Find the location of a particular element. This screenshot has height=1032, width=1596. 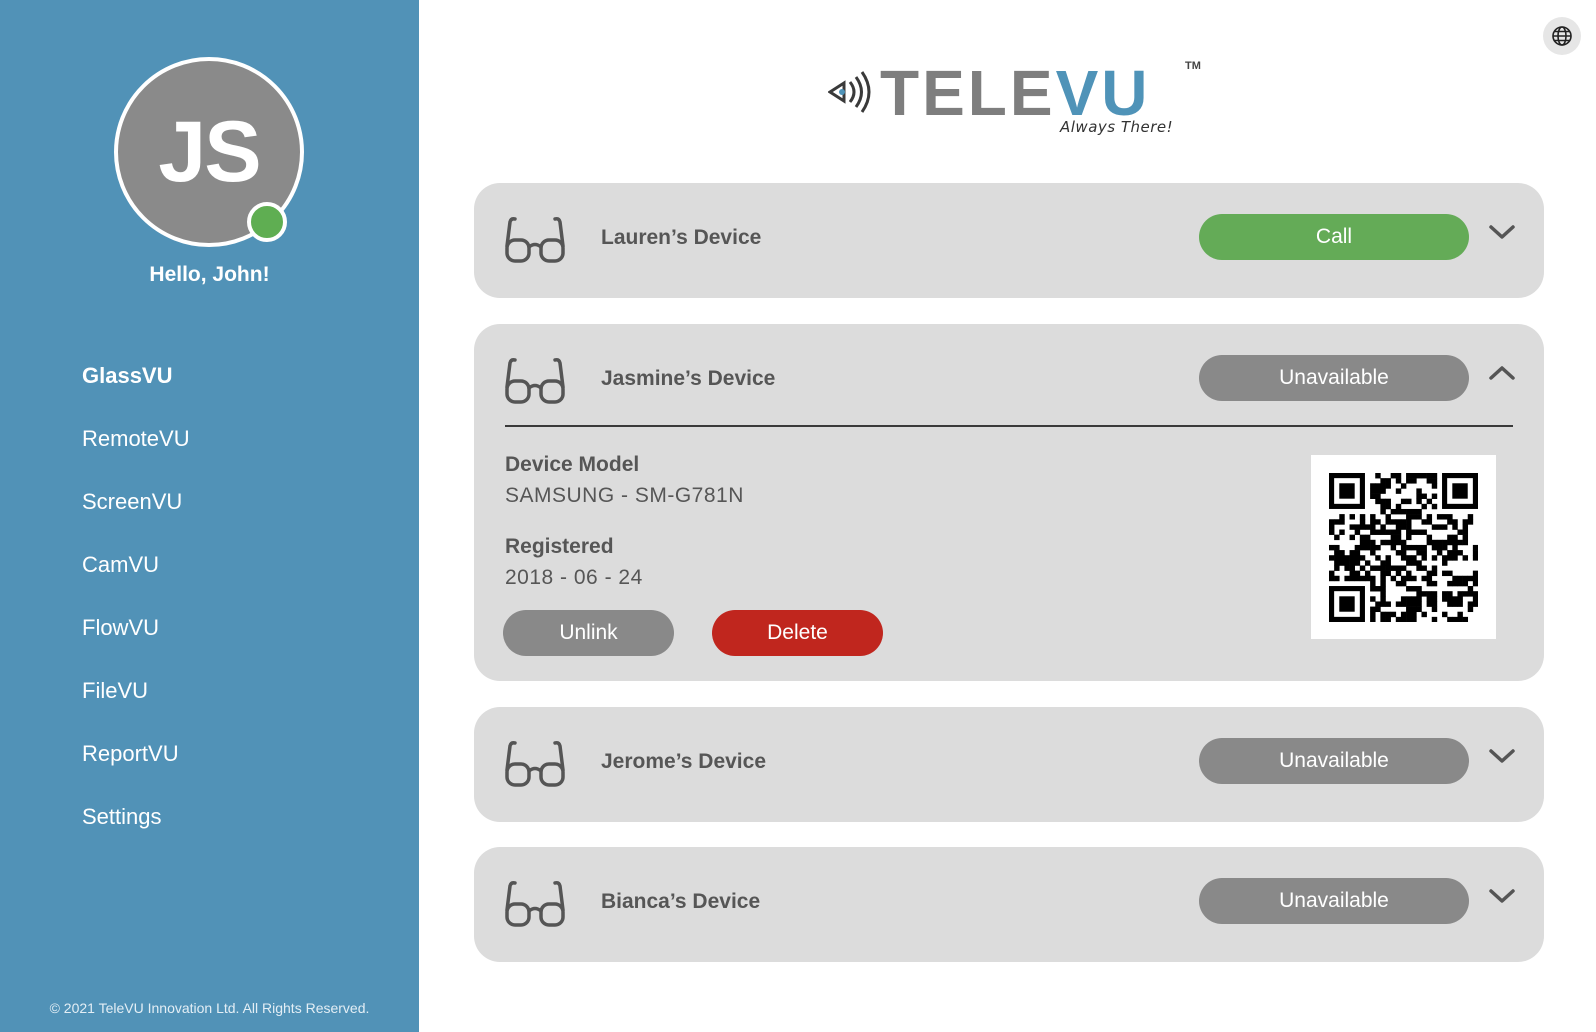

call-button: Call is located at coordinates (1334, 237).